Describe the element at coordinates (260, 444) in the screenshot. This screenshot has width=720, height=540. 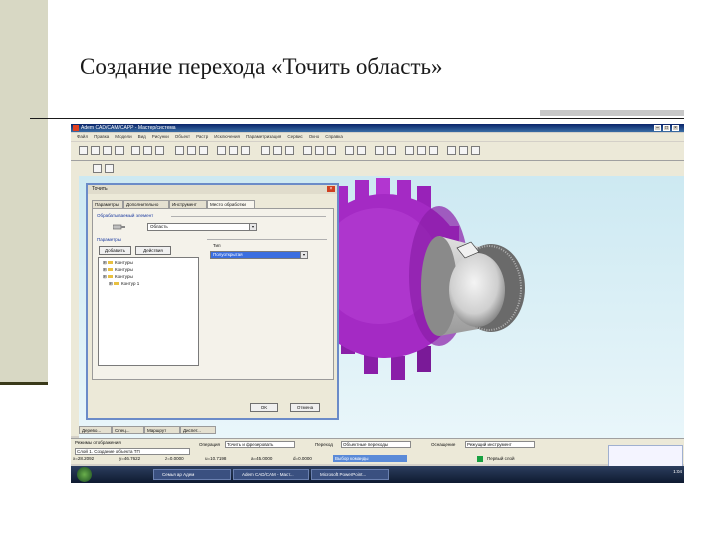
I see `operation-field: Точить и фрезеровать` at that location.